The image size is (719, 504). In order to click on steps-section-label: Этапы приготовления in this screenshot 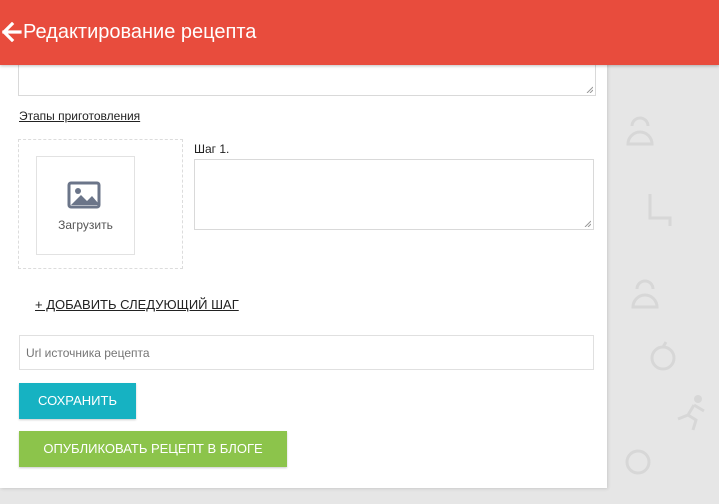, I will do `click(79, 116)`.